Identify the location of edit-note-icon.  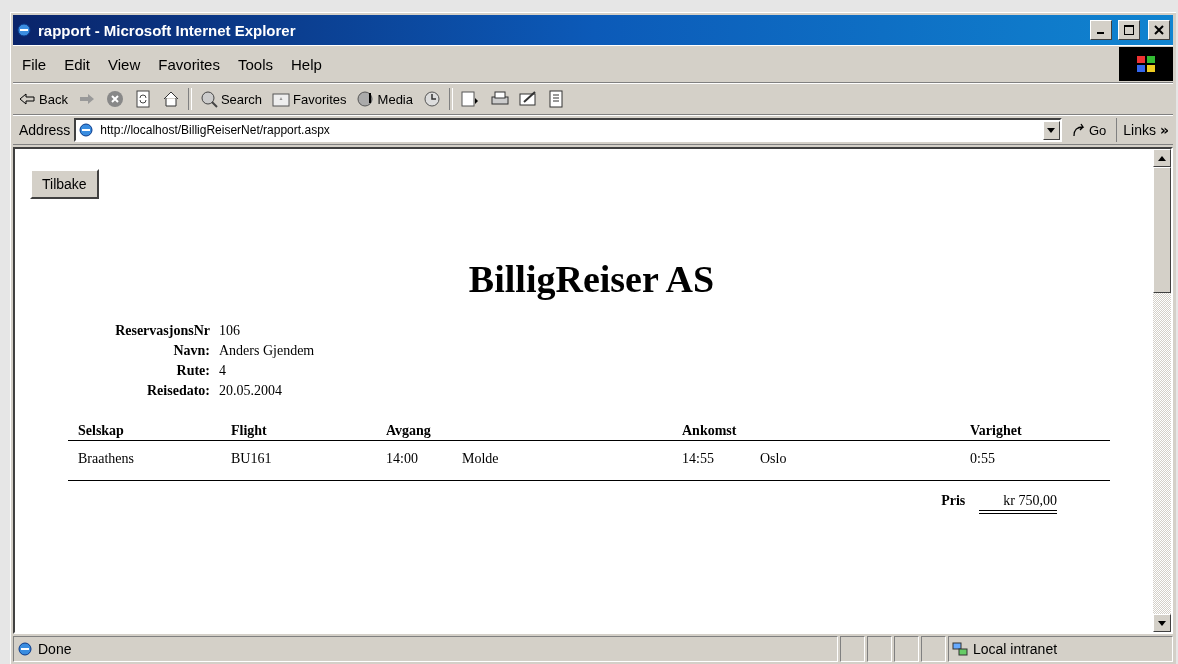
(528, 99).